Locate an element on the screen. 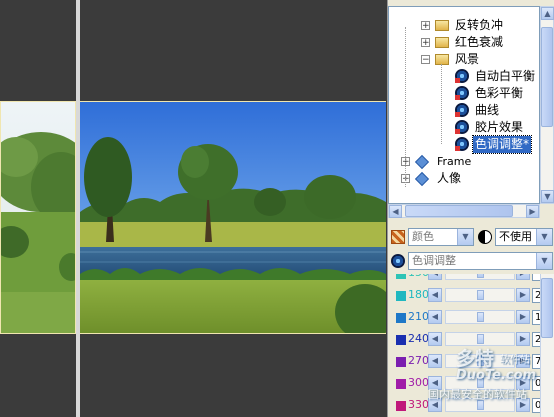 This screenshot has width=554, height=417. color-mode-icon is located at coordinates (398, 237).